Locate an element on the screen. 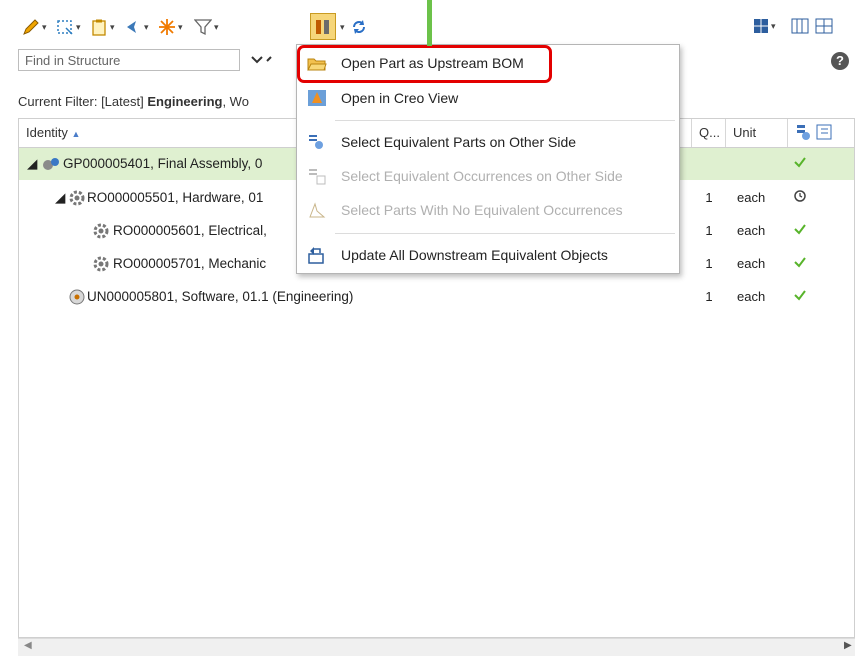 The image size is (855, 656). pencil-icon is located at coordinates (31, 27).